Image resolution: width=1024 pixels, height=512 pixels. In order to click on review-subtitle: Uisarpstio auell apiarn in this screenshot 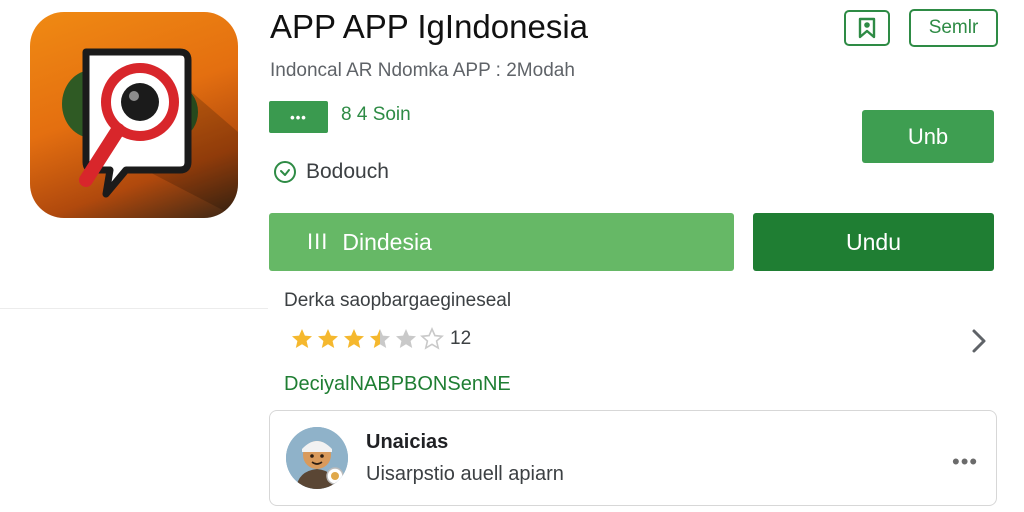, I will do `click(465, 474)`.